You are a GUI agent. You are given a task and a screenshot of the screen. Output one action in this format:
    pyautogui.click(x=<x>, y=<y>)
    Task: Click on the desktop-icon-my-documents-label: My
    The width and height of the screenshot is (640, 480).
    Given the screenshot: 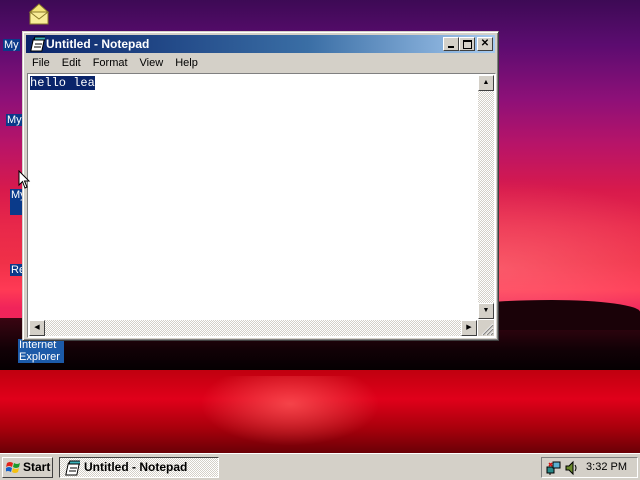 What is the action you would take?
    pyautogui.click(x=11, y=45)
    